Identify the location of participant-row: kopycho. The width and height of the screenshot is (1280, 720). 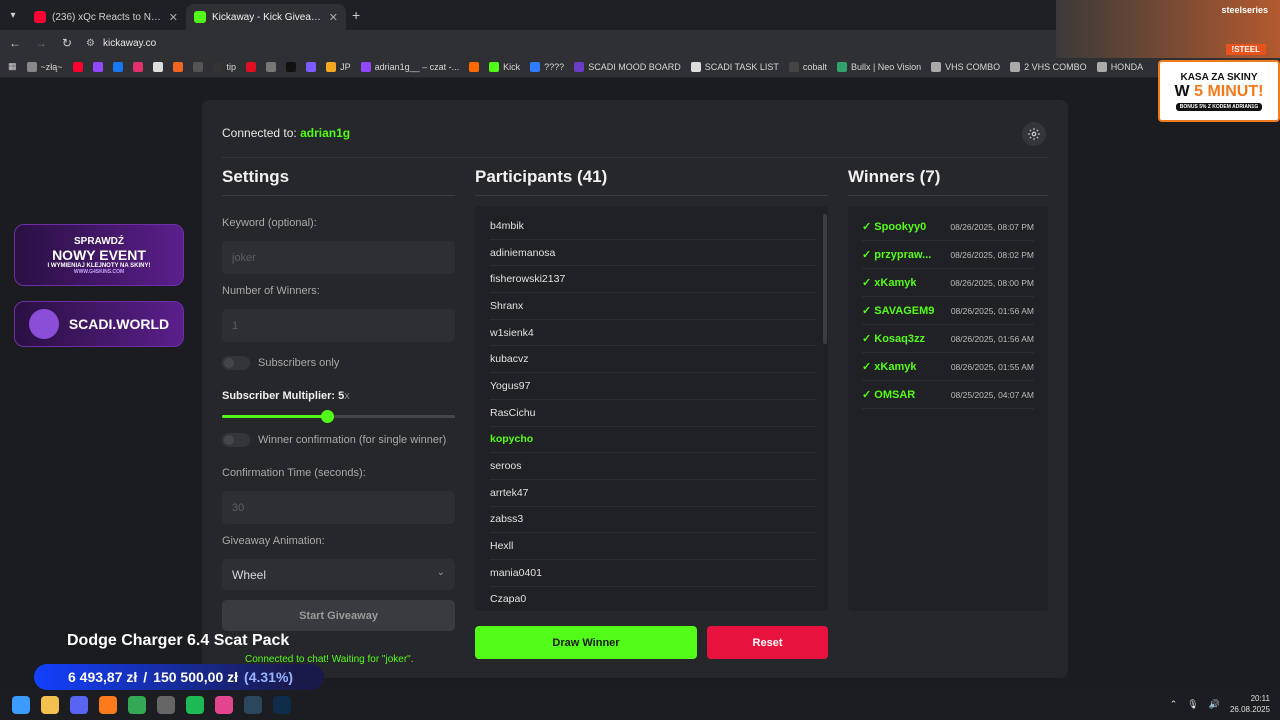
(653, 440).